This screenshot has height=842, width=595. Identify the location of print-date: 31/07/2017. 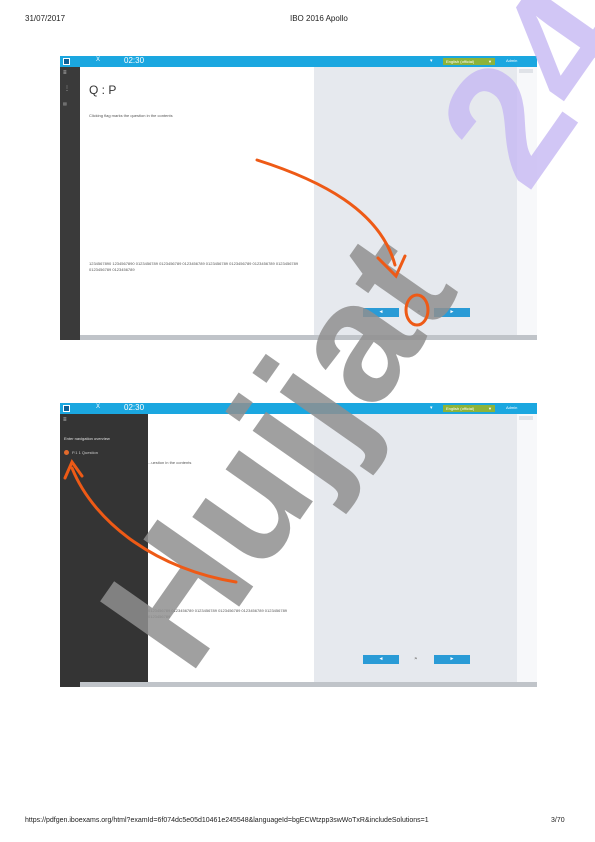
(45, 18).